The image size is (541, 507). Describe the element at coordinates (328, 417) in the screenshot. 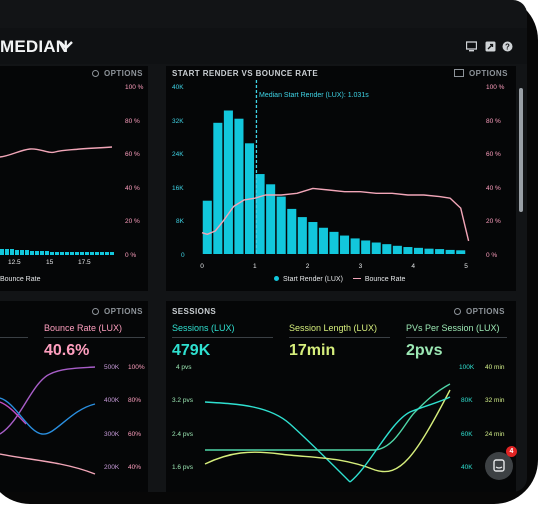

I see `pvs-line` at that location.